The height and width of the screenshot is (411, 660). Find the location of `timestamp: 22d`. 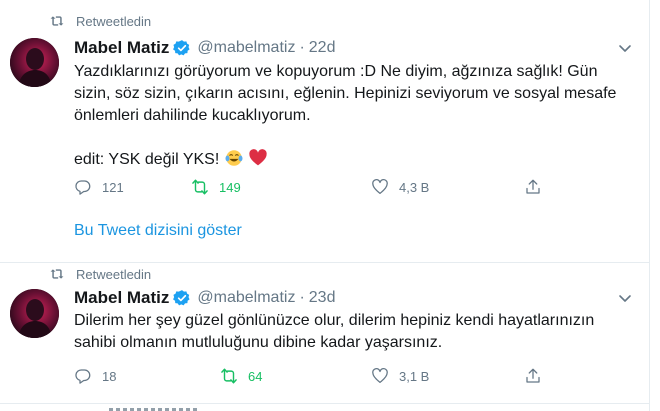

timestamp: 22d is located at coordinates (322, 48).